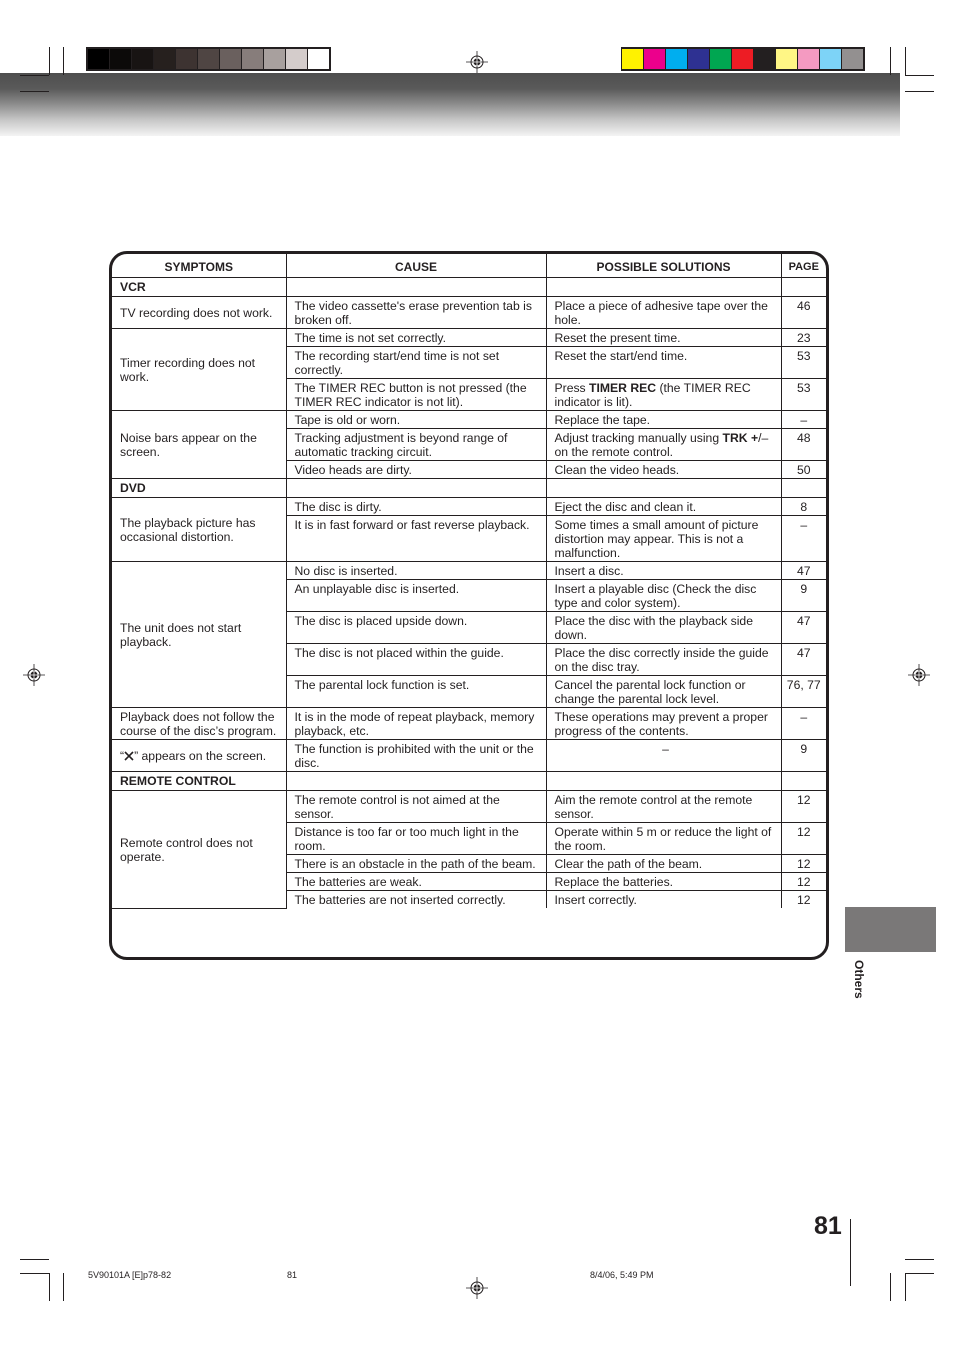  I want to click on solution-cell: Insert a disc., so click(663, 570).